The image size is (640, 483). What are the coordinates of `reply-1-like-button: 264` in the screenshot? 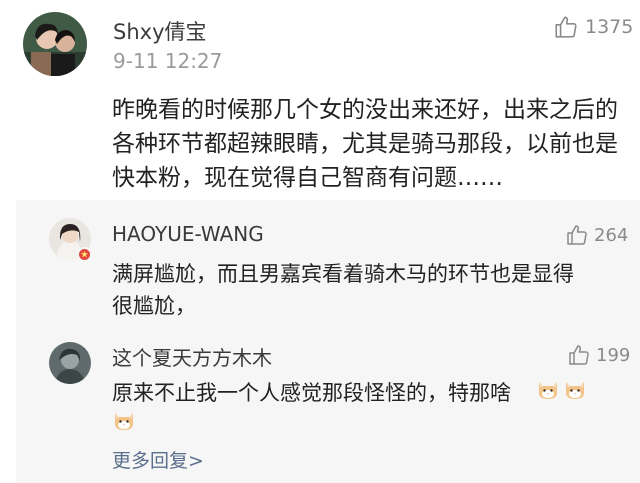 It's located at (596, 235).